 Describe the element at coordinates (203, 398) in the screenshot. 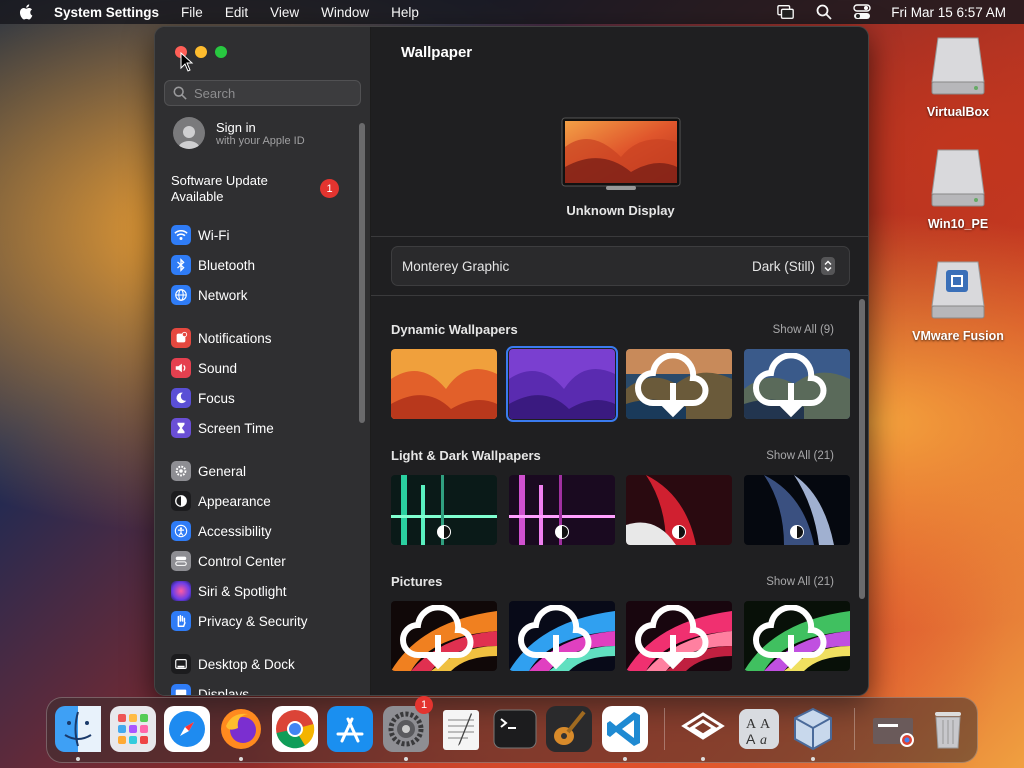

I see `sidebar-item-focus: Focus` at that location.